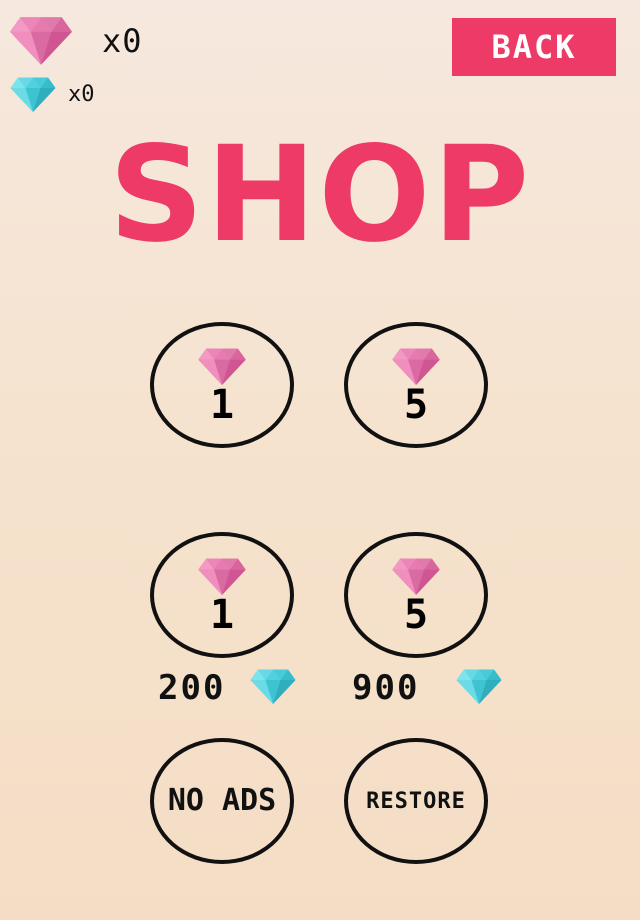 This screenshot has width=640, height=920. Describe the element at coordinates (534, 47) in the screenshot. I see `back-button: BACK` at that location.